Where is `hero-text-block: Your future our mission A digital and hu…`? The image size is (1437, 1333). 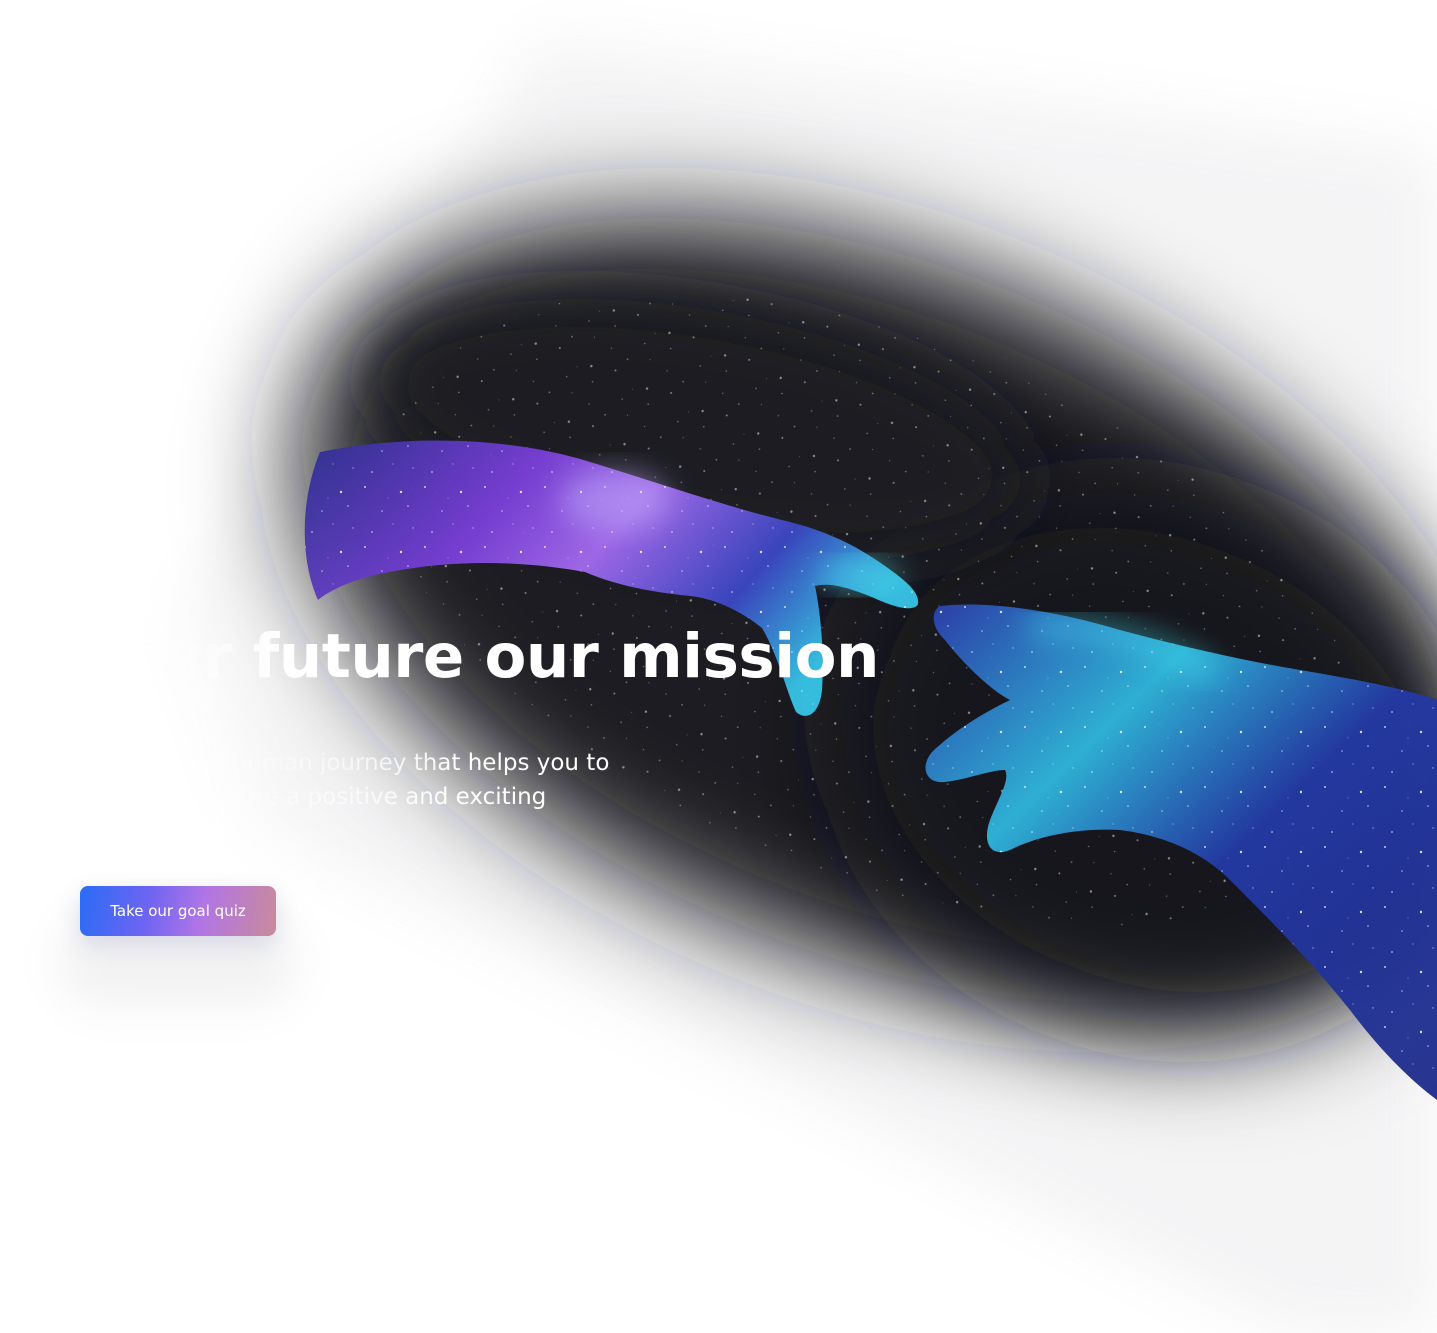
hero-text-block: Your future our mission A digital and hu… is located at coordinates (510, 730).